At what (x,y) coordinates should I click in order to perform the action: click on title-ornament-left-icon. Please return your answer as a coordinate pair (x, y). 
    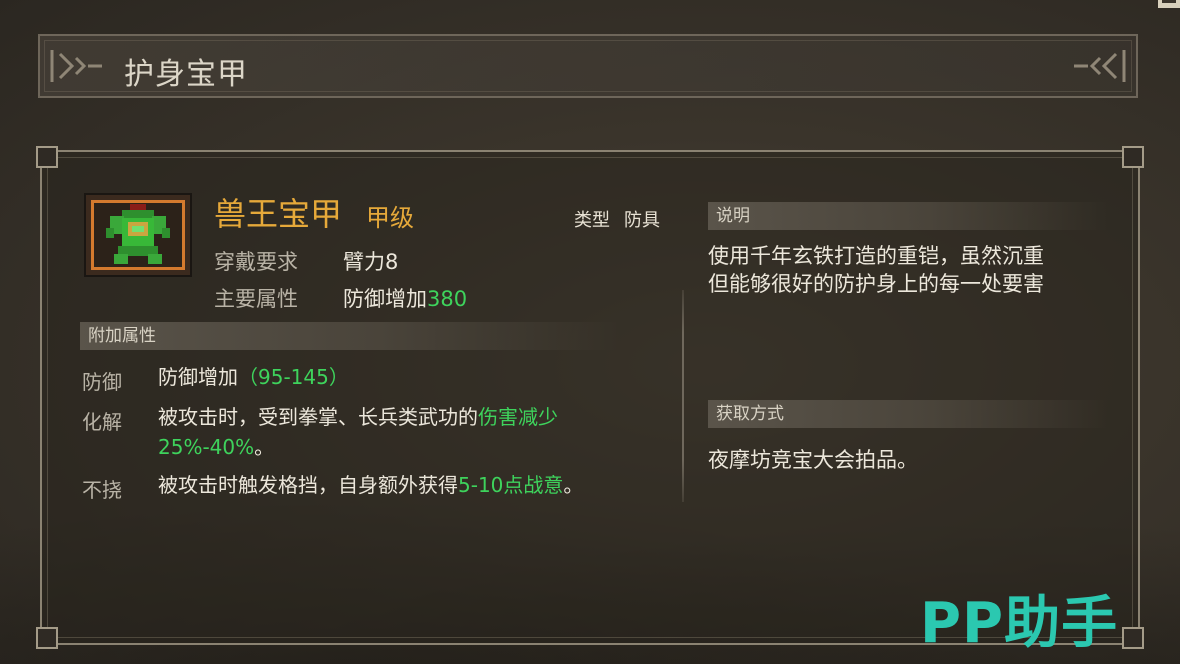
    Looking at the image, I should click on (76, 66).